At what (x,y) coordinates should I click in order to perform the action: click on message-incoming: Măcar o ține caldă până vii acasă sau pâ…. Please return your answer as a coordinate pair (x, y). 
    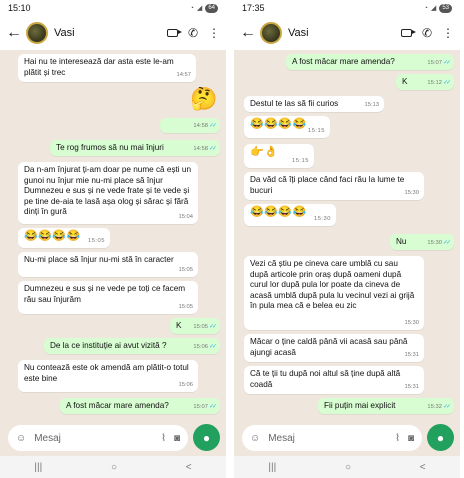
    Looking at the image, I should click on (334, 348).